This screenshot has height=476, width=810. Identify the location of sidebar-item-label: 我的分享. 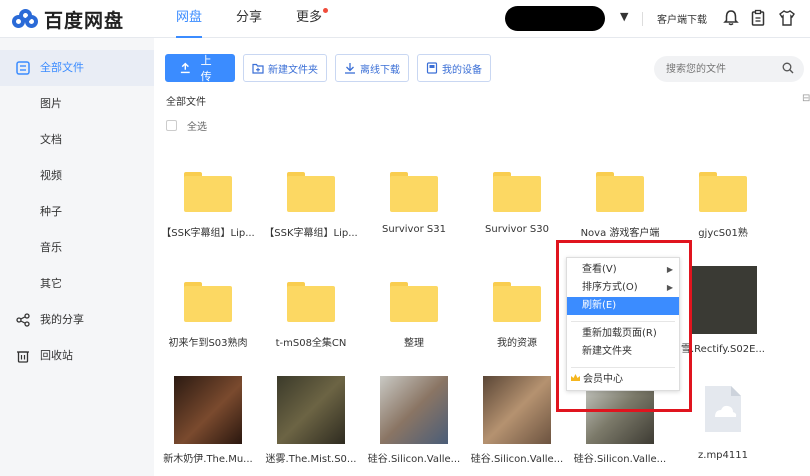
(62, 319).